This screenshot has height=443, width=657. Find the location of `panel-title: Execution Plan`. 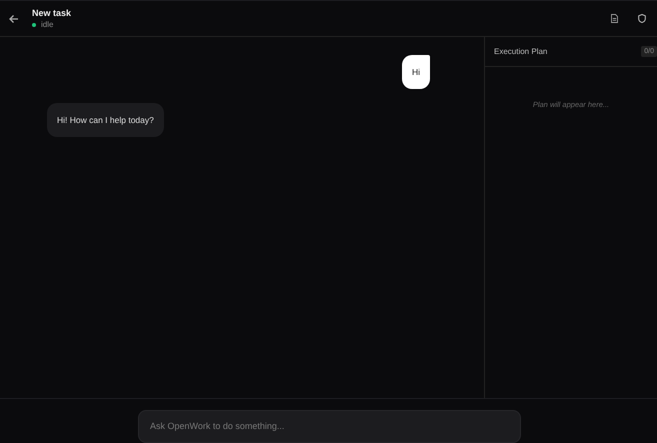

panel-title: Execution Plan is located at coordinates (521, 51).